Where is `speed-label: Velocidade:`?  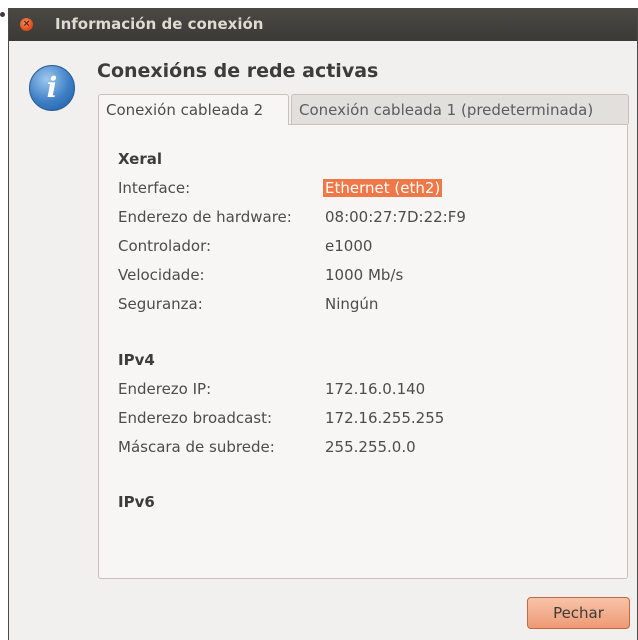 speed-label: Velocidade: is located at coordinates (161, 275).